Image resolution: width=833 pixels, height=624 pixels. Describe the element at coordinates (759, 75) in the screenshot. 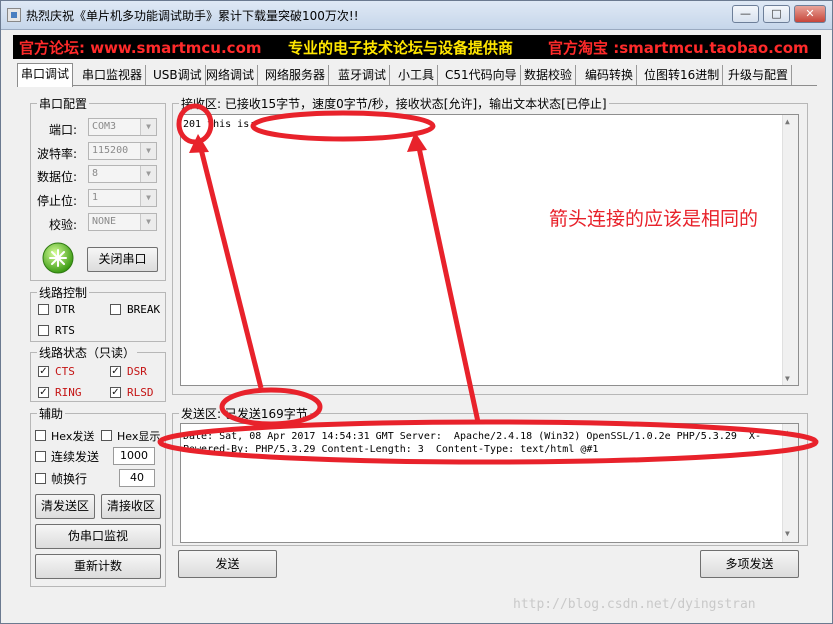

I see `tab-upgrade-config: 升级与配置` at that location.